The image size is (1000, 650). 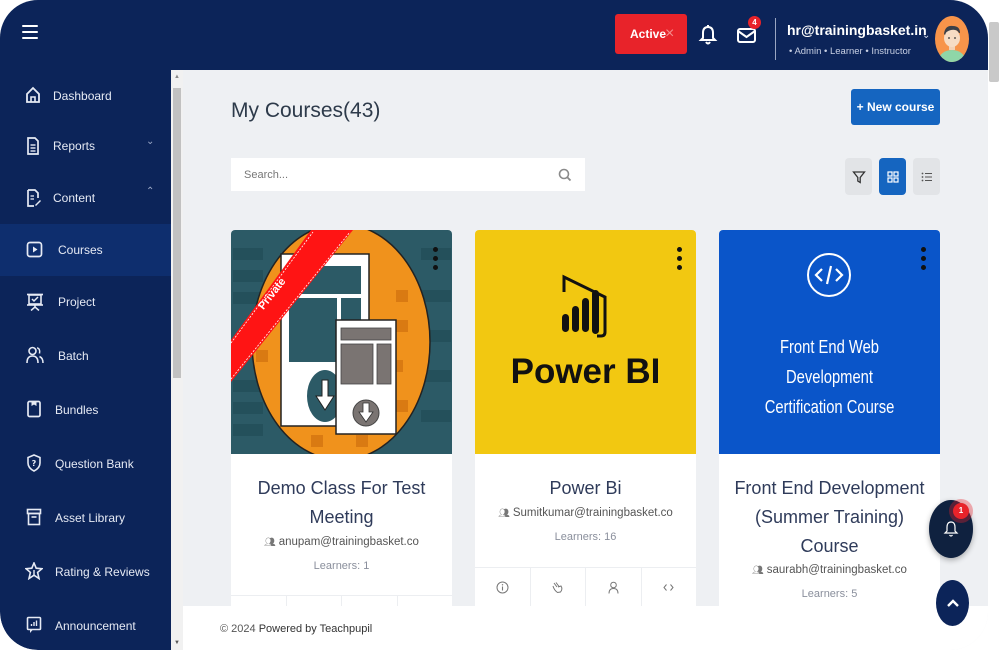 What do you see at coordinates (585, 371) in the screenshot?
I see `thumbnail-title: Power BI` at bounding box center [585, 371].